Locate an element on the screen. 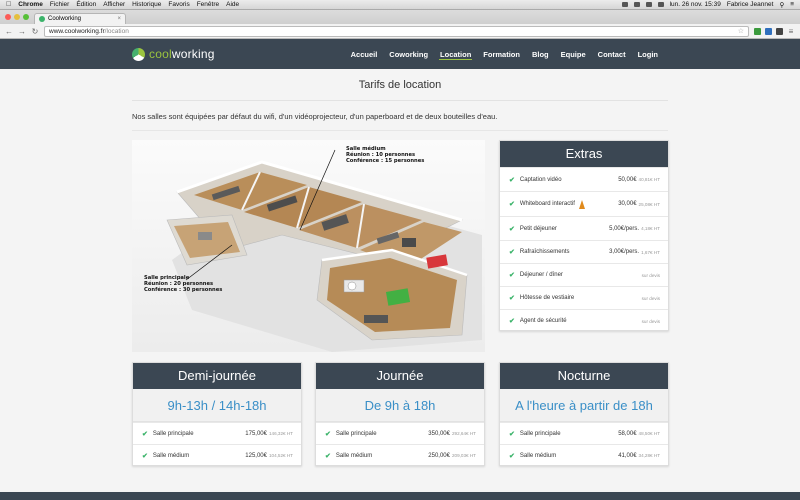  wifi-icon is located at coordinates (648, 4).